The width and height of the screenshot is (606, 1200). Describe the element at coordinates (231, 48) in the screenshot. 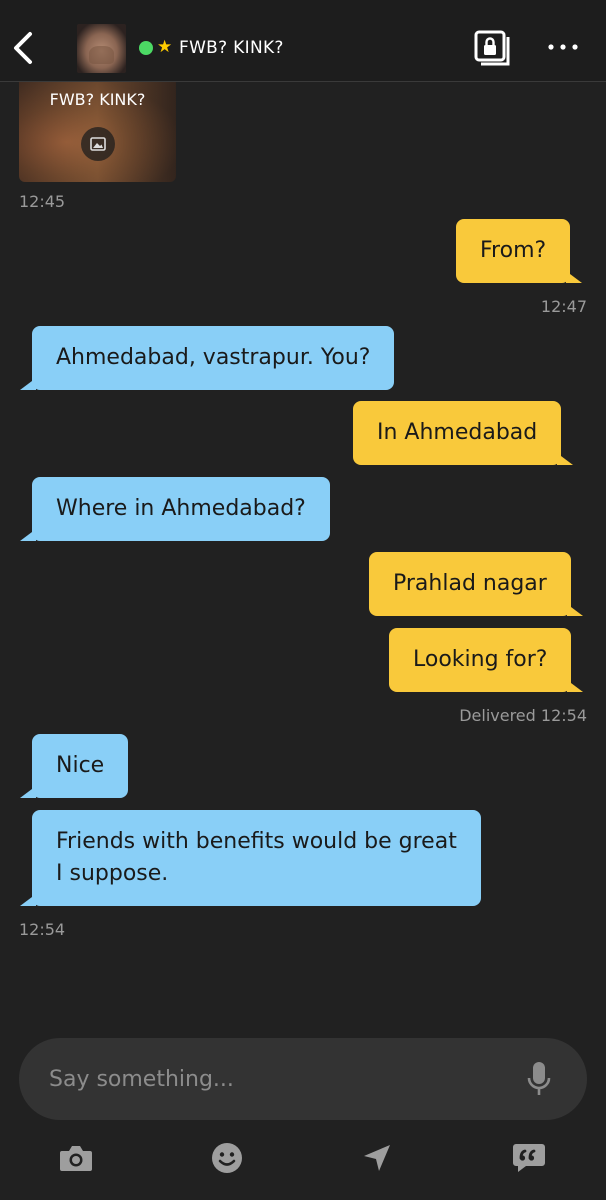

I see `profile-name: FWB? KINK?` at that location.